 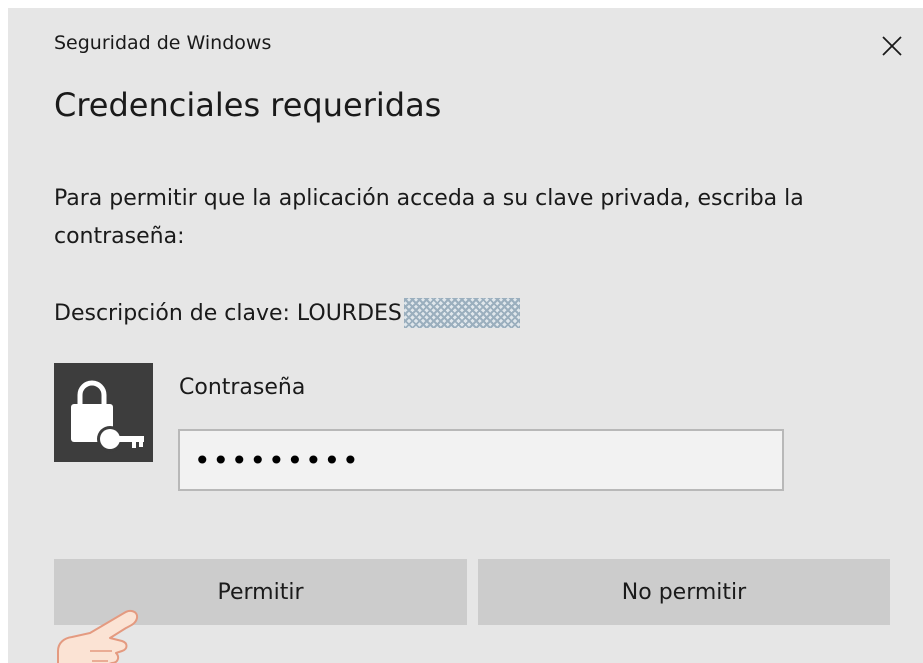 What do you see at coordinates (242, 387) in the screenshot?
I see `password-label: Contraseña` at bounding box center [242, 387].